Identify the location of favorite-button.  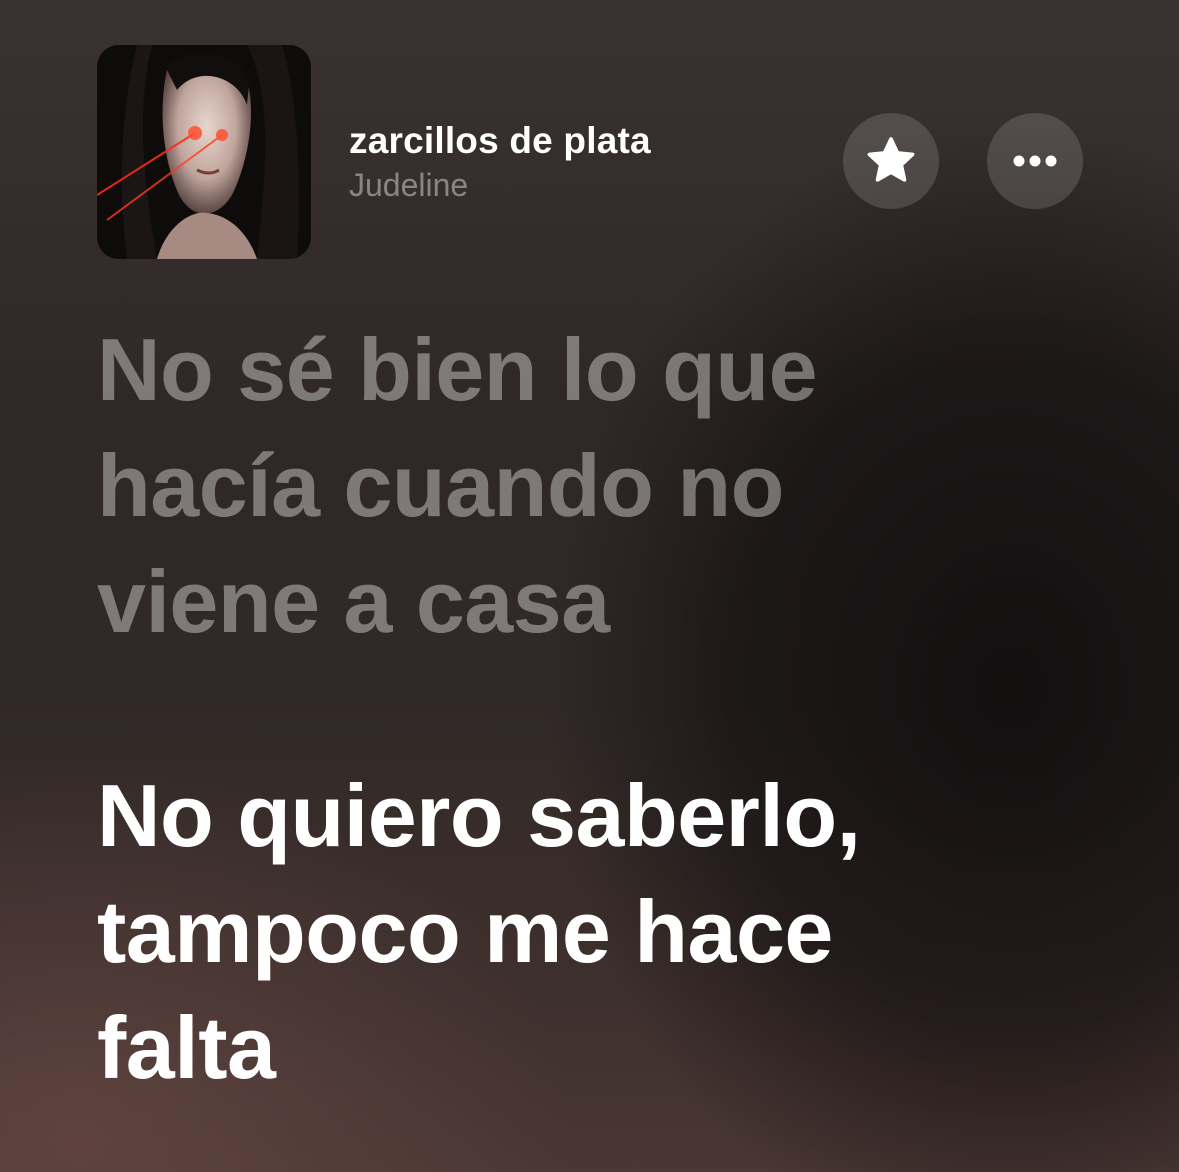
(891, 161).